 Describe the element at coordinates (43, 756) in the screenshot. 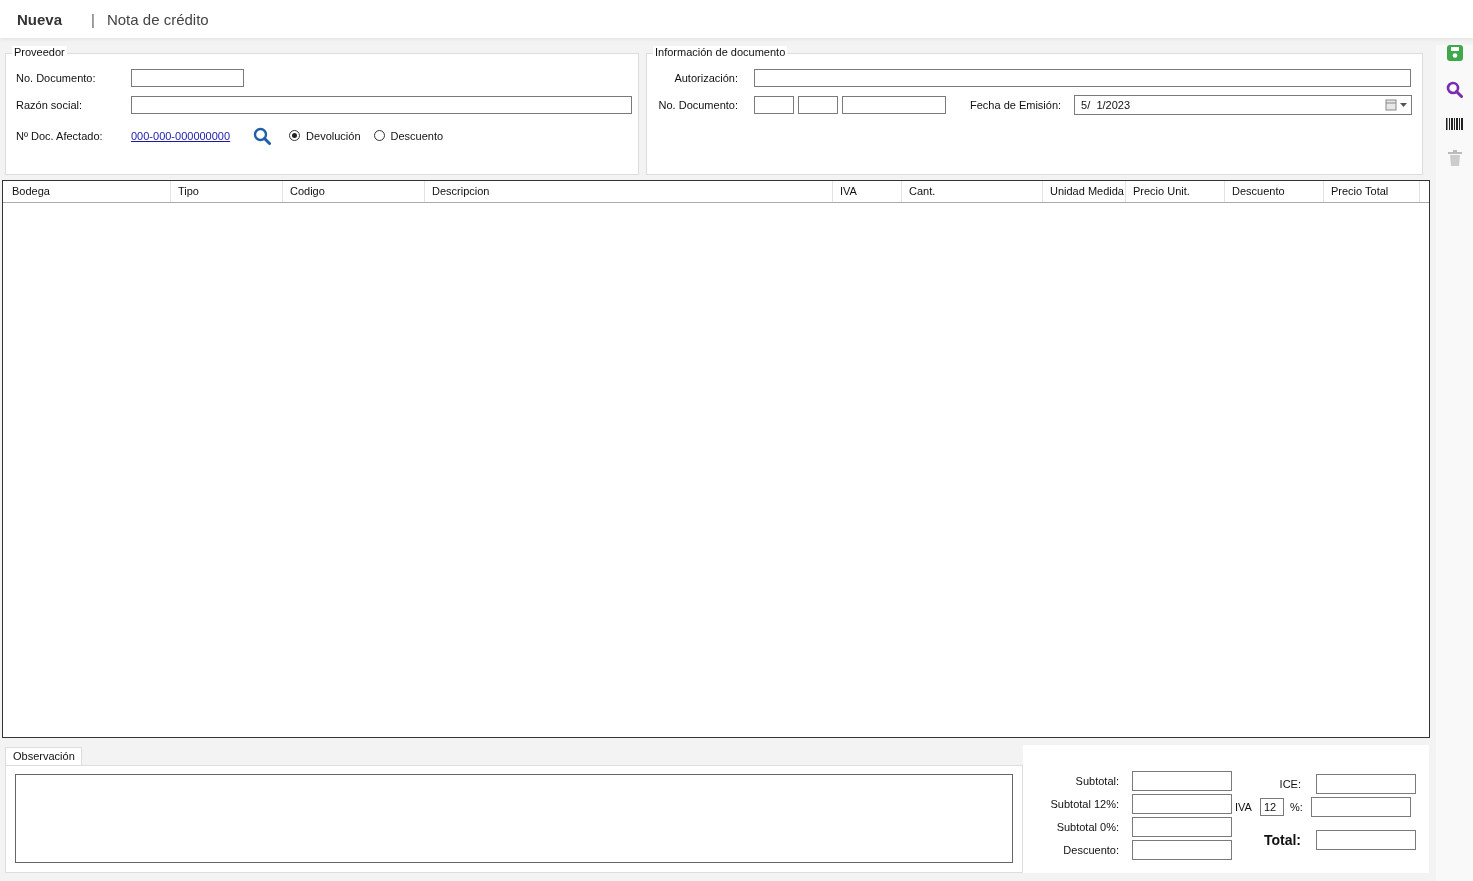

I see `observation-tab: Observación` at that location.